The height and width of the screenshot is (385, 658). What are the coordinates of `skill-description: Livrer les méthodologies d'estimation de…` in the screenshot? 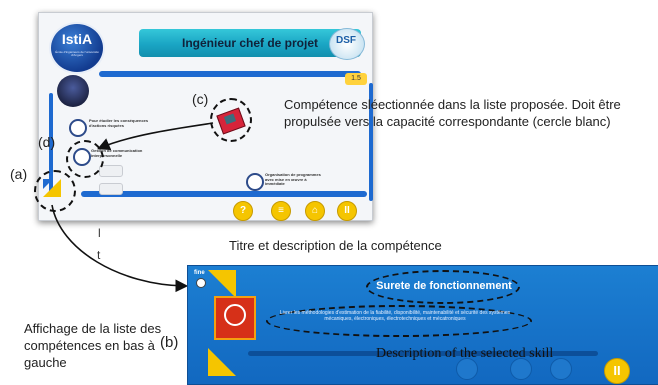 It's located at (395, 316).